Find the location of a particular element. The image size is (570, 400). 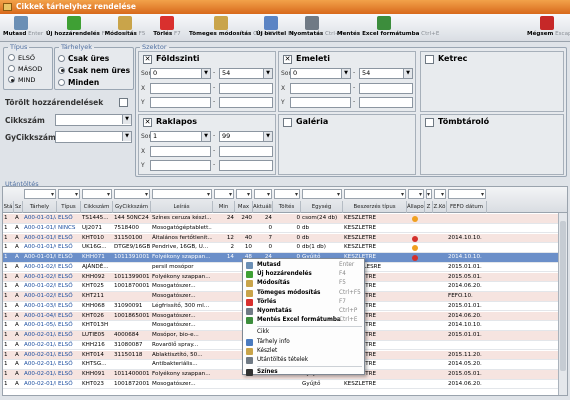

column-header-tarhely: Tárhely is located at coordinates (40, 207).